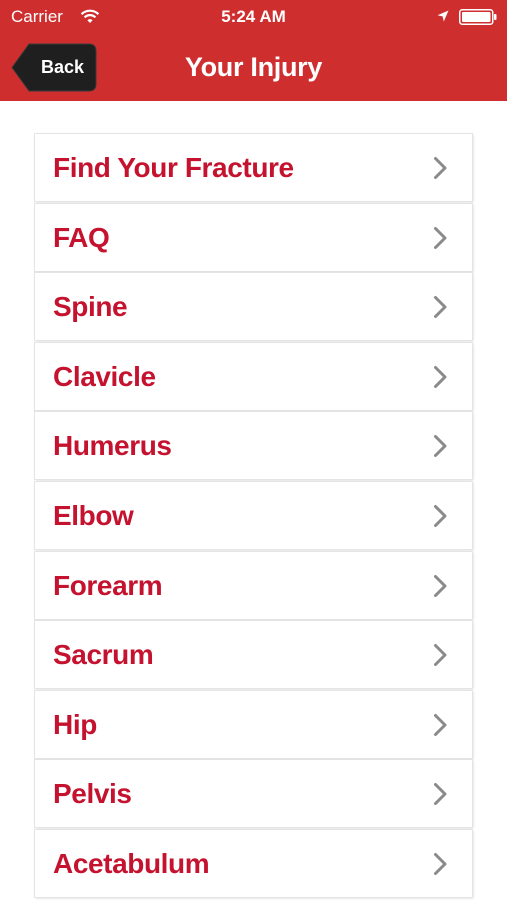 The width and height of the screenshot is (507, 900). What do you see at coordinates (173, 167) in the screenshot?
I see `list-item-label: Find Your Fracture` at bounding box center [173, 167].